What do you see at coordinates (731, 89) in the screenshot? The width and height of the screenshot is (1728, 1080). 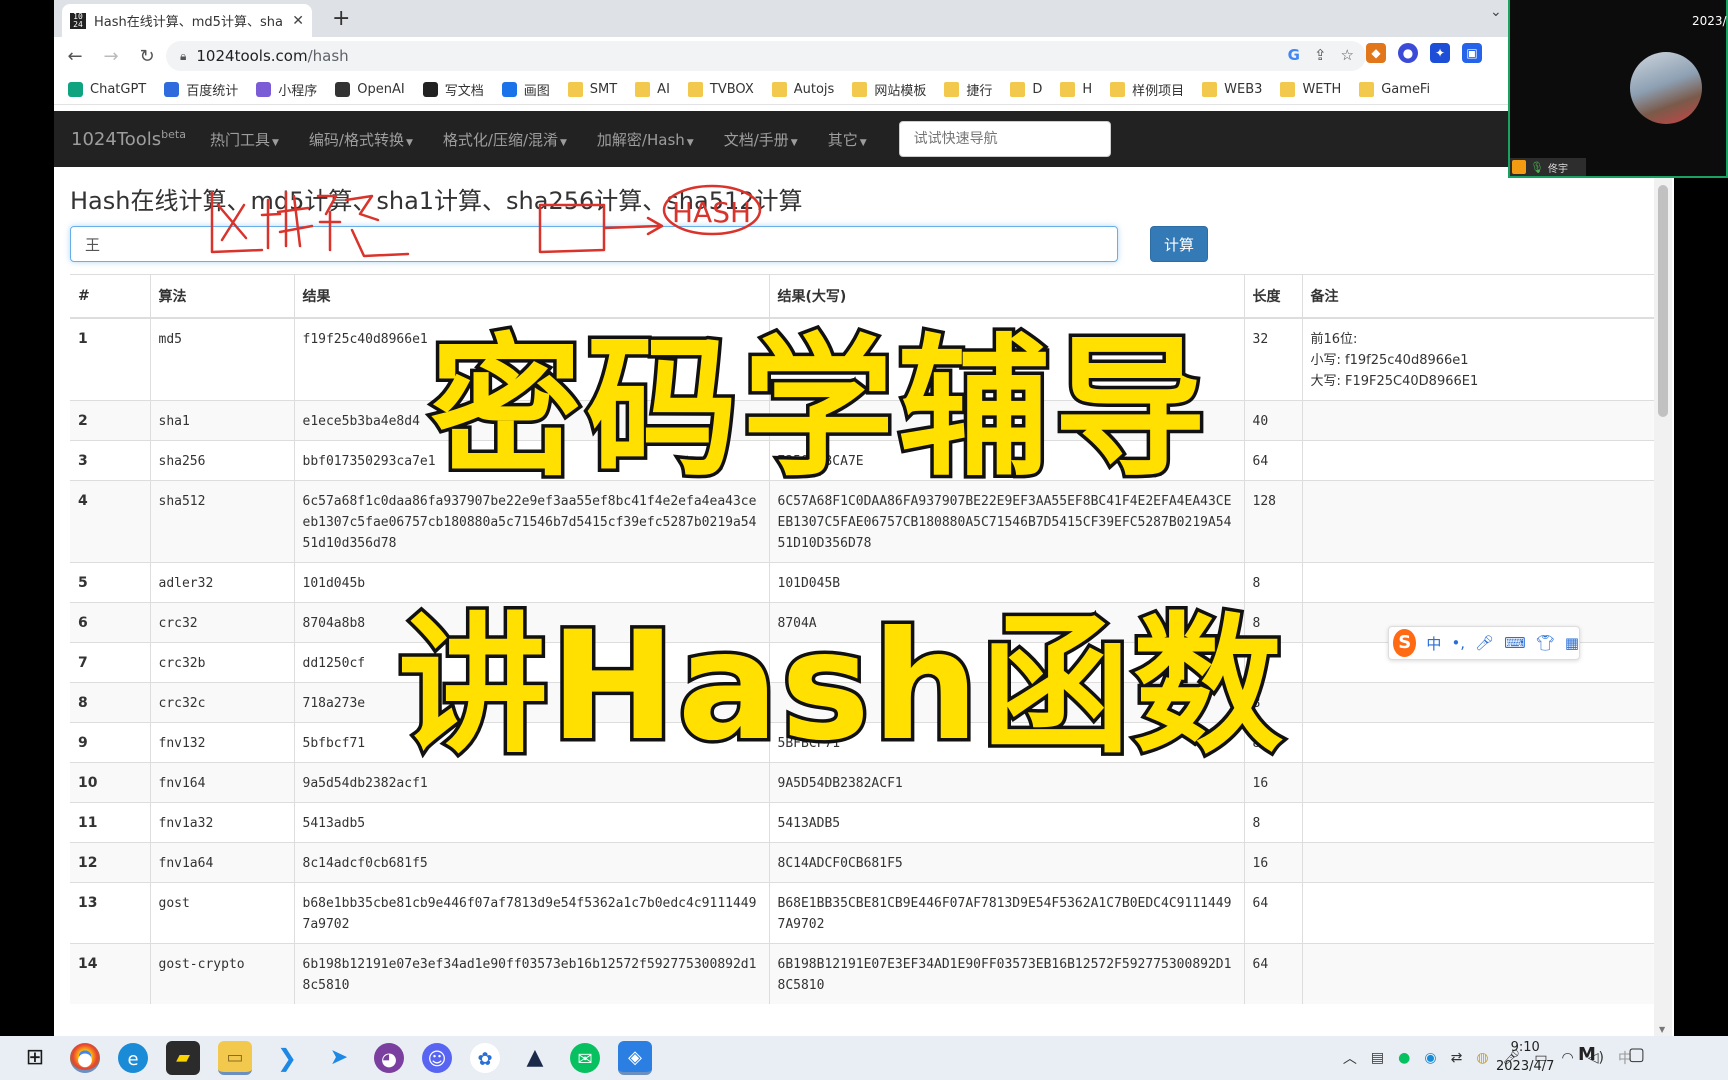 I see `bookmark-label: TVBOX` at bounding box center [731, 89].